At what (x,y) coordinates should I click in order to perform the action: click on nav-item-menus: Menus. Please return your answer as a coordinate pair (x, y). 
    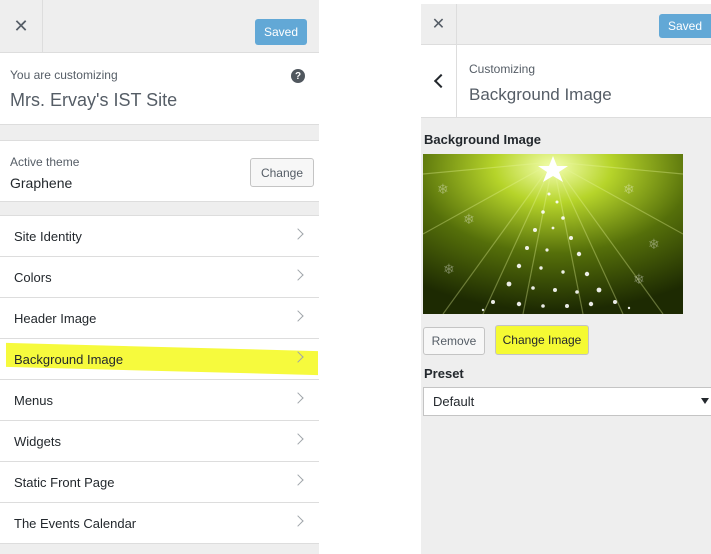
    Looking at the image, I should click on (159, 400).